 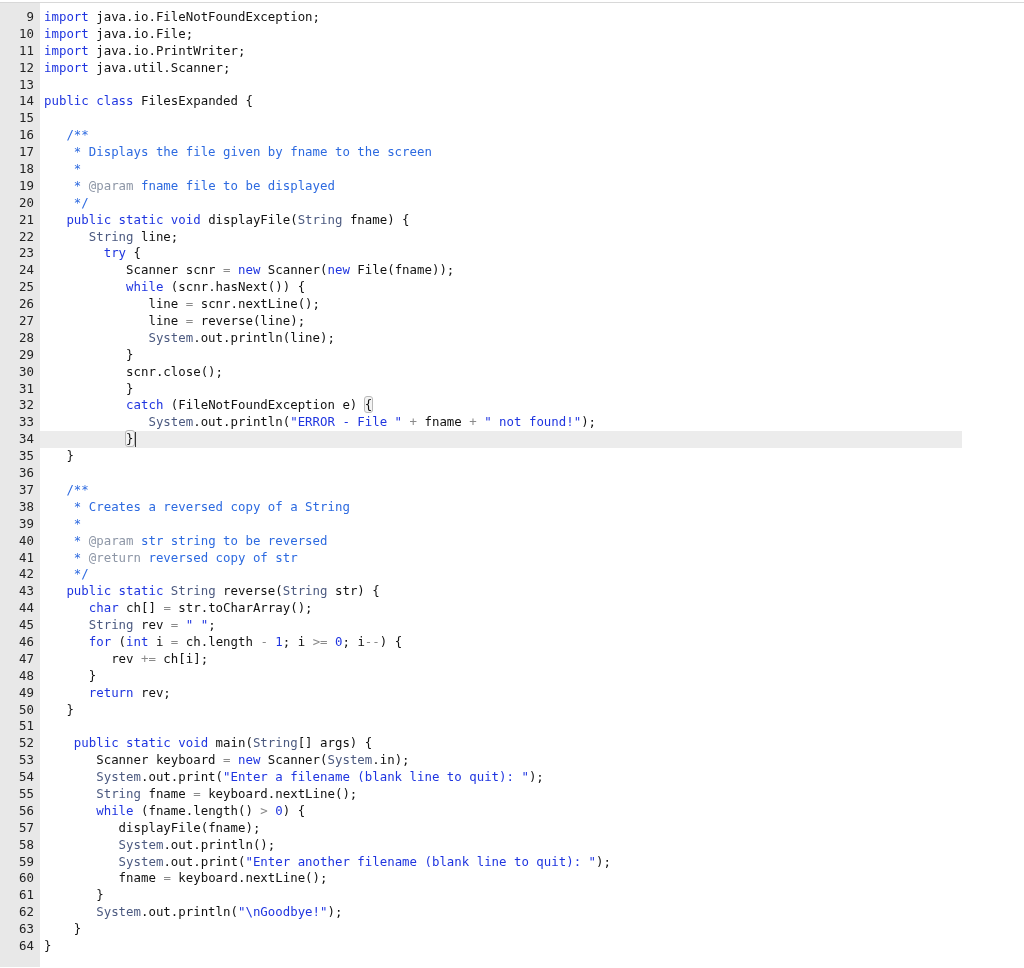 I want to click on code-line: scnr.close();, so click(x=175, y=372).